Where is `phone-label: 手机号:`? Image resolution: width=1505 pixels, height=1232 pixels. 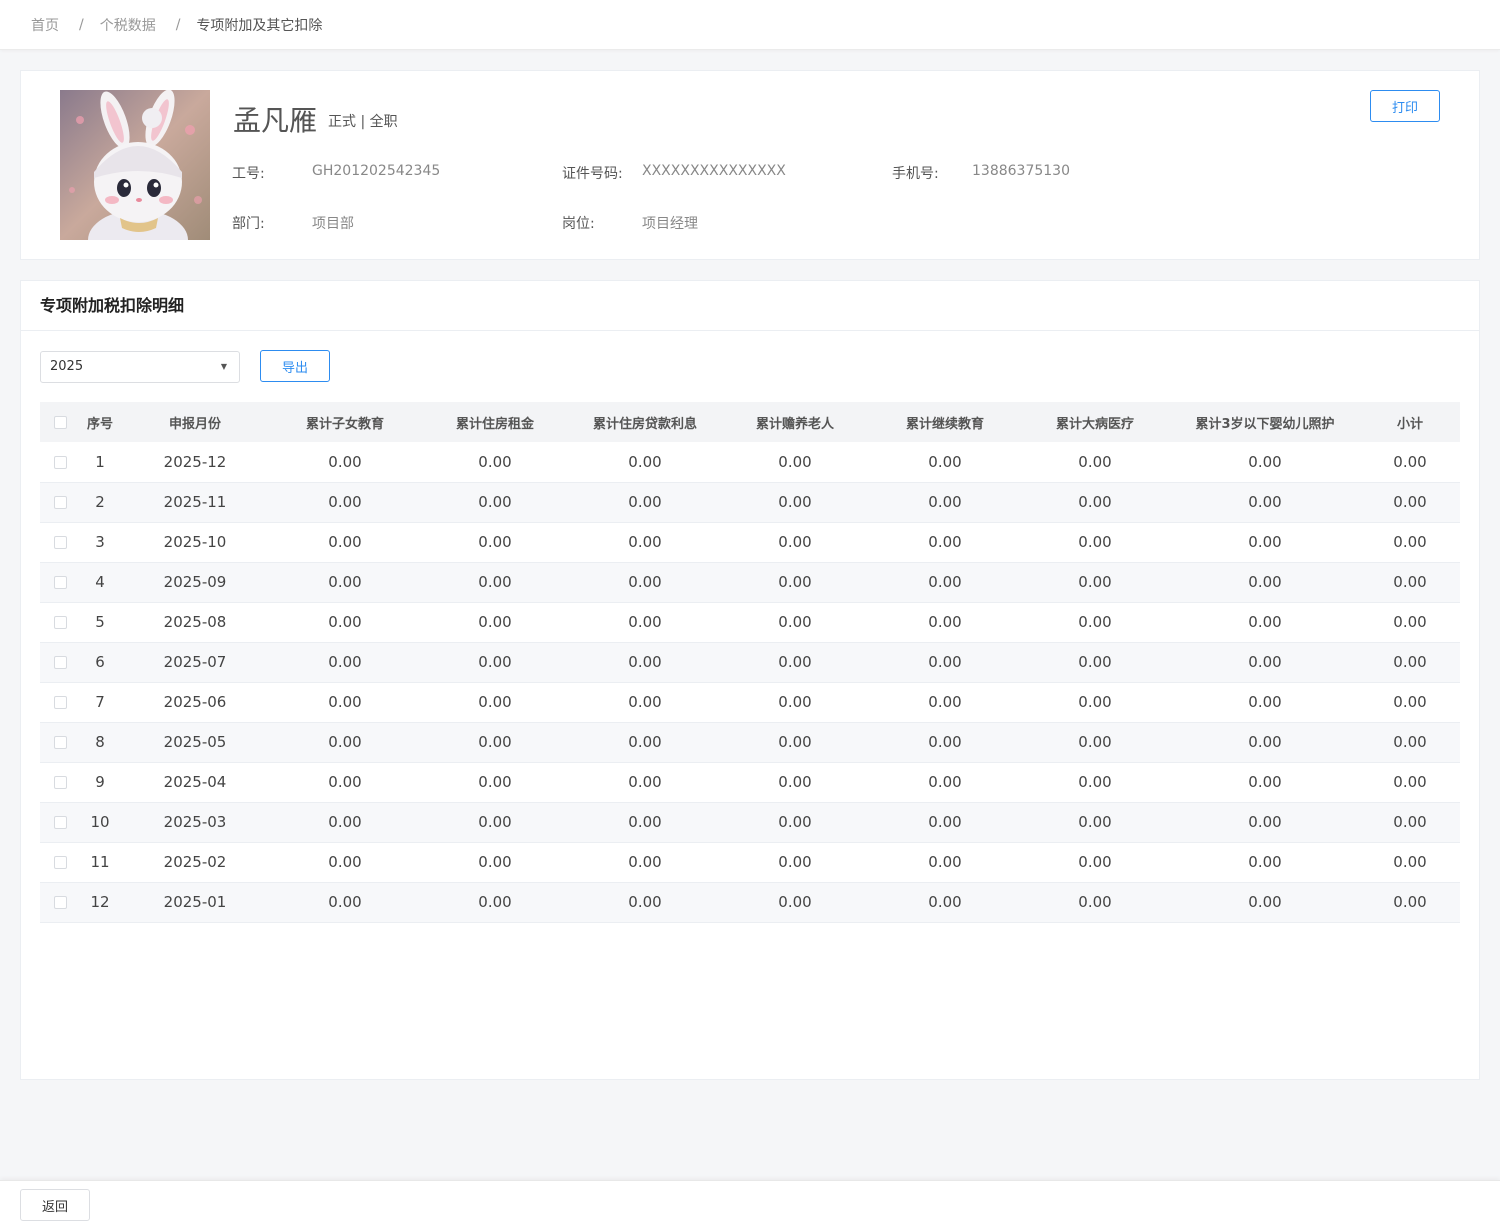 phone-label: 手机号: is located at coordinates (915, 174).